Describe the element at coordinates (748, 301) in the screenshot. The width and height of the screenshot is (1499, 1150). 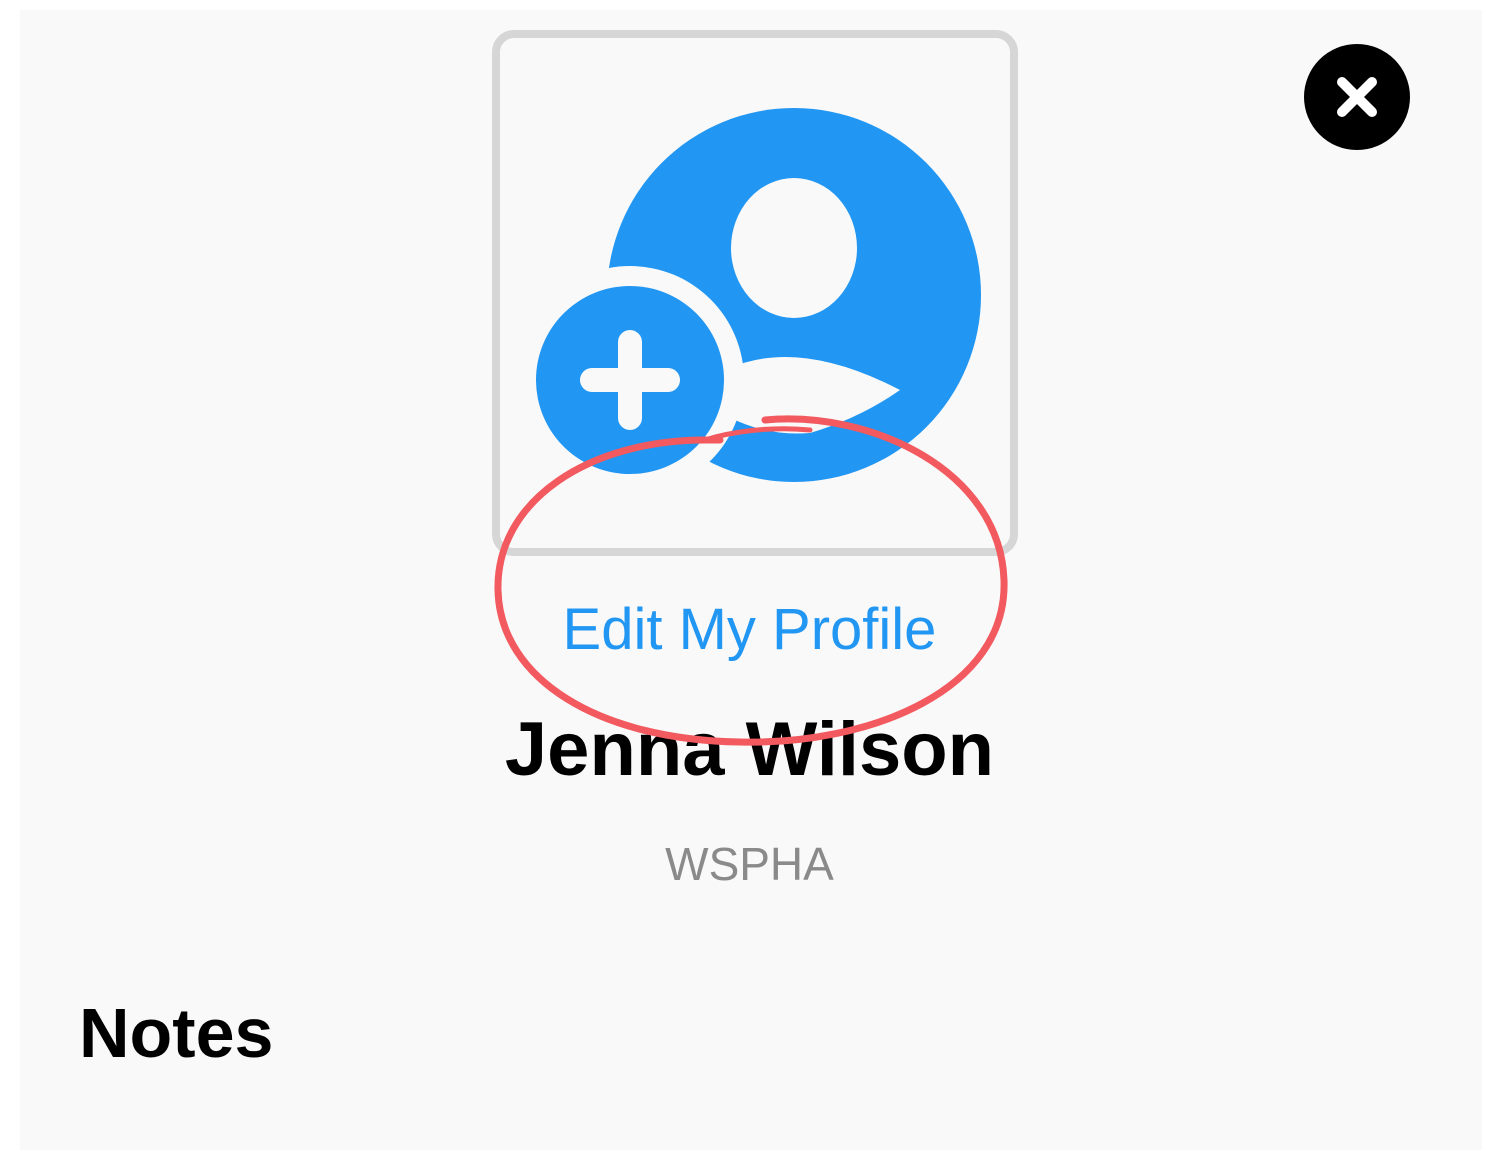
I see `add-user-icon` at that location.